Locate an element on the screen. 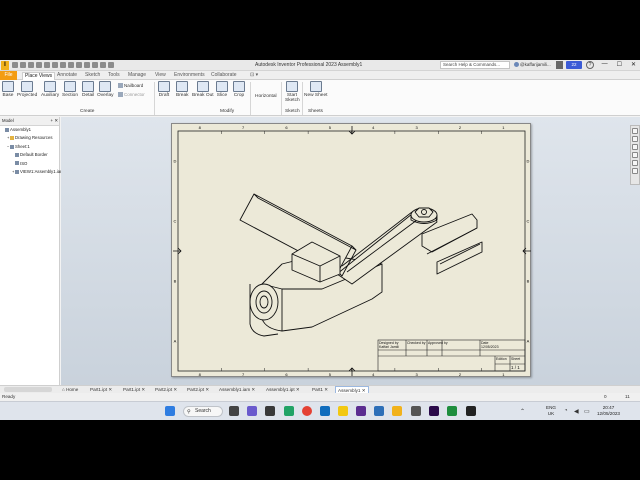 The height and width of the screenshot is (480, 640). tab-tools: Tools is located at coordinates (114, 76).